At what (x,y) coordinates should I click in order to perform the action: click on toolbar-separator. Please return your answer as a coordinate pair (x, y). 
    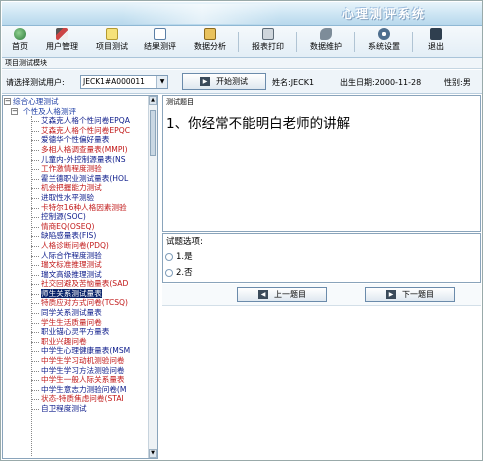
    Looking at the image, I should click on (354, 42).